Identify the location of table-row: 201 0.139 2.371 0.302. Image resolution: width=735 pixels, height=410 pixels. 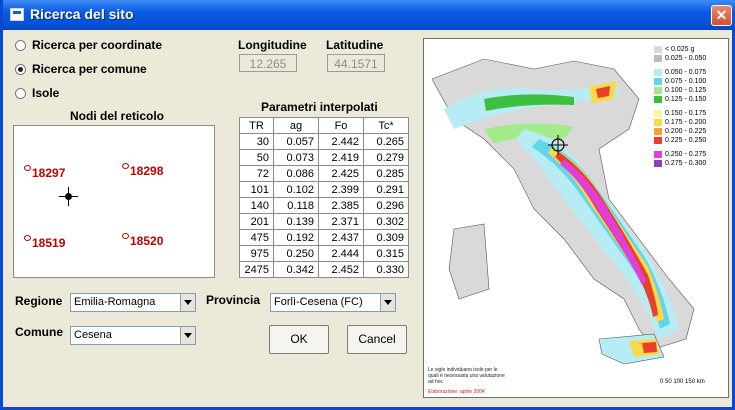
(324, 221).